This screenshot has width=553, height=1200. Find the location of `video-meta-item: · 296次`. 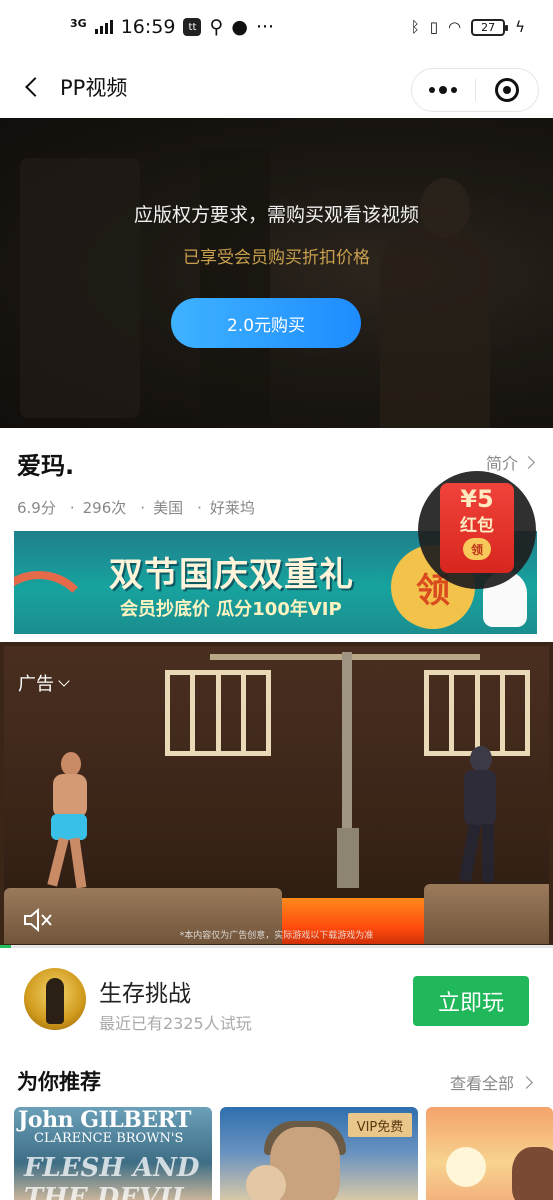

video-meta-item: · 296次 is located at coordinates (98, 508).